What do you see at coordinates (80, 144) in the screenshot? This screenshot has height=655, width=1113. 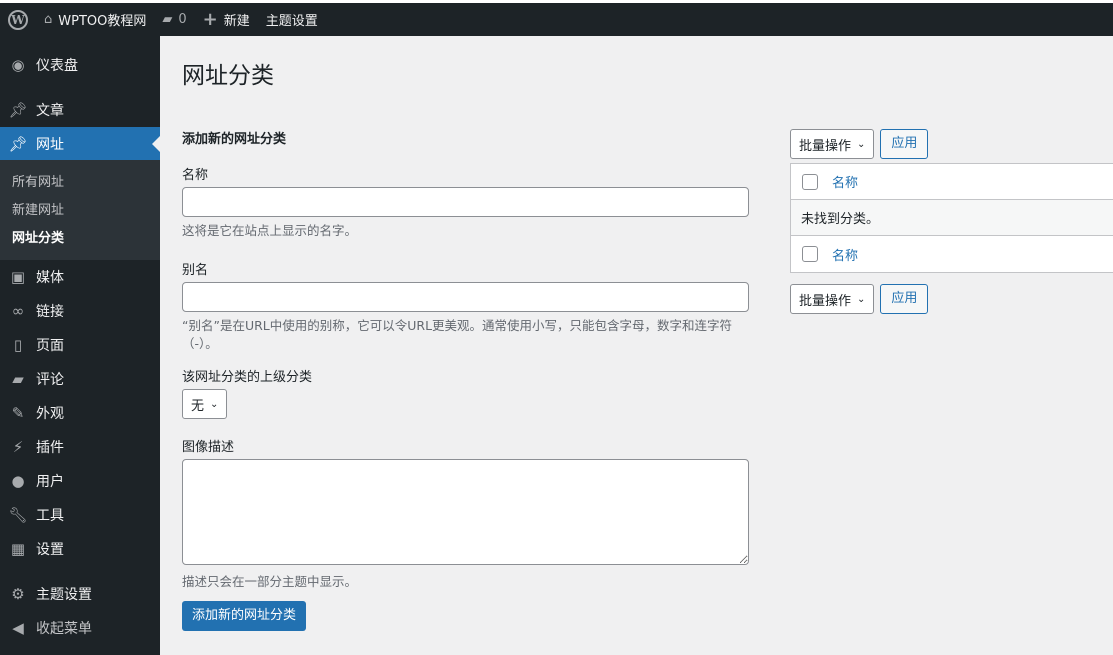 I see `sidebar-item-sites: 📌︎ 网址` at bounding box center [80, 144].